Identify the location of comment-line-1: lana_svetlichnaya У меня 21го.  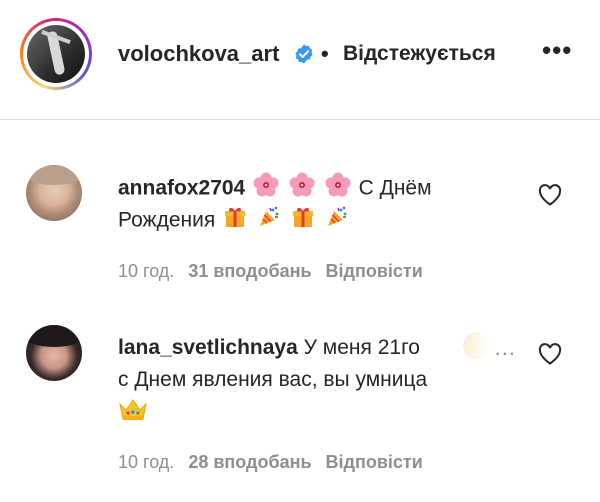
(269, 348).